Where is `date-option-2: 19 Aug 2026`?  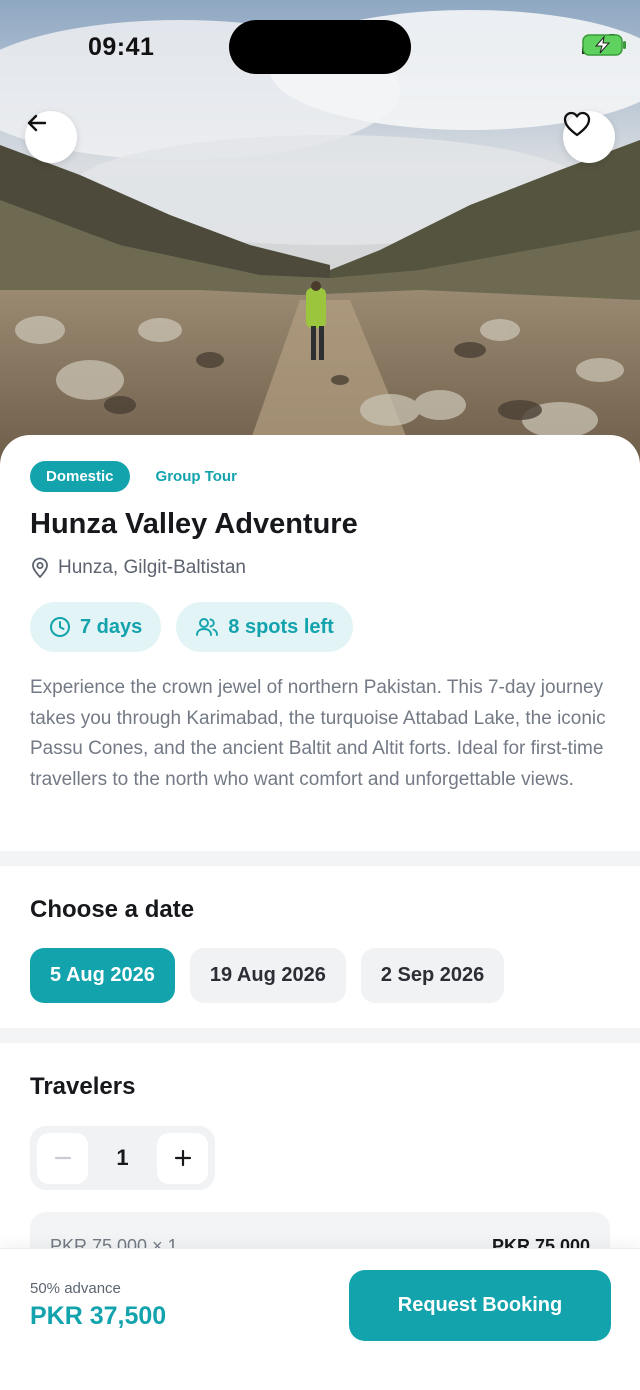
date-option-2: 19 Aug 2026 is located at coordinates (267, 975).